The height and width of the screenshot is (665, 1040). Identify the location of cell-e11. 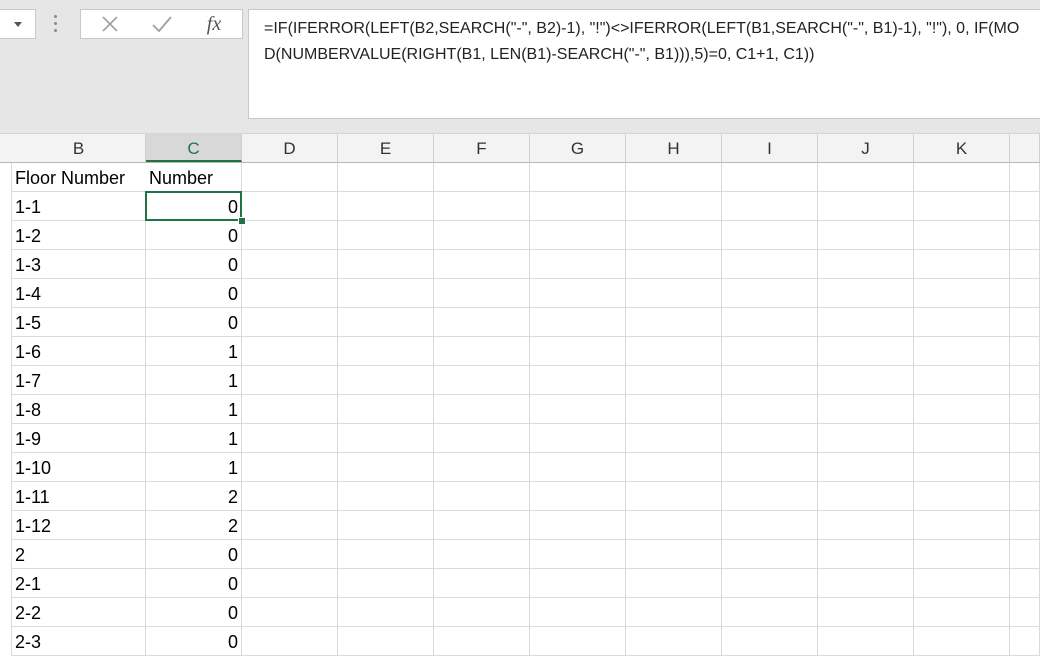
(386, 467).